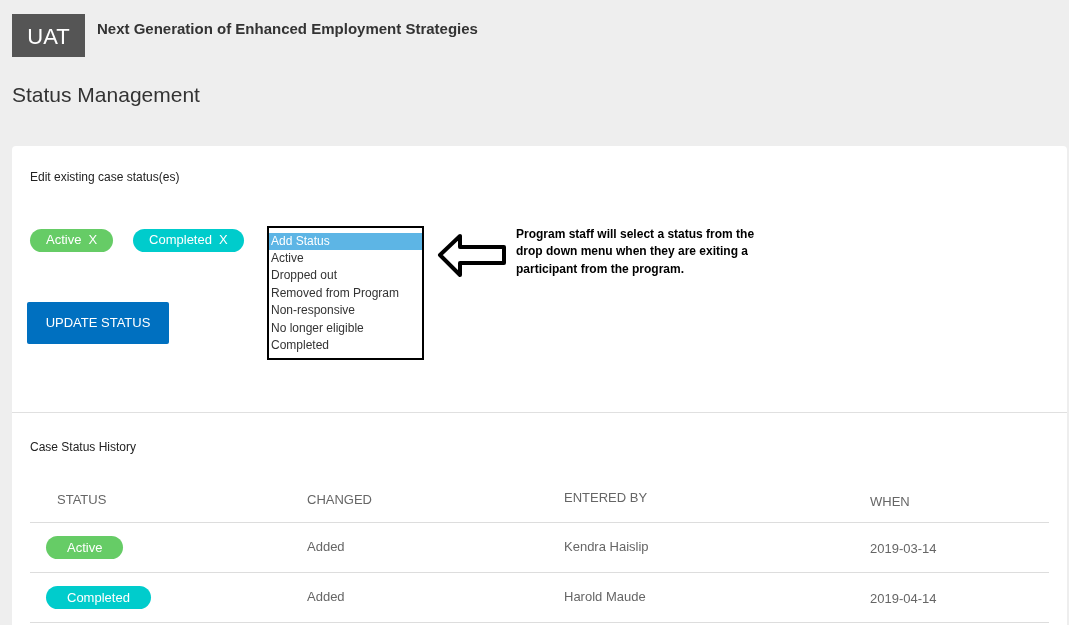 This screenshot has width=1069, height=625. I want to click on update-status-button: UPDATE STATUS, so click(98, 322).